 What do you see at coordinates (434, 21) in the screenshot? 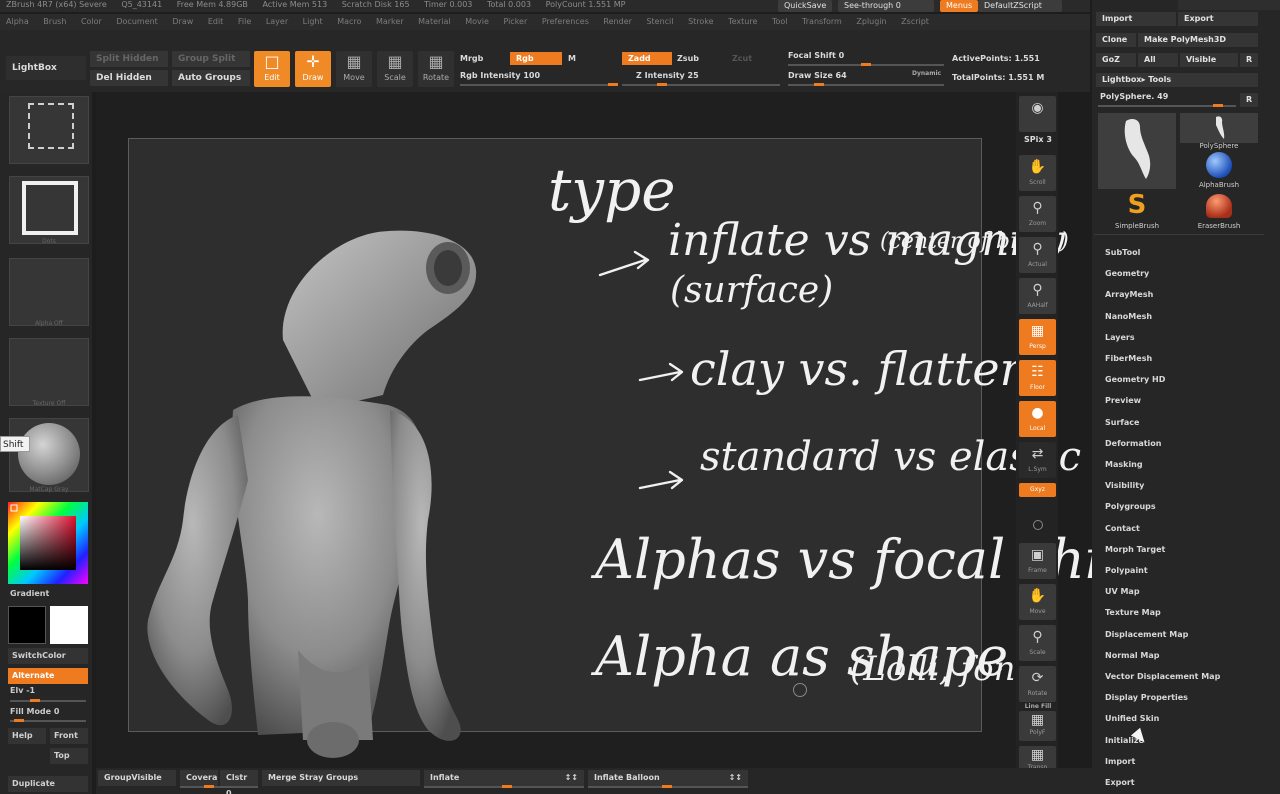
I see `menu-material: Material` at bounding box center [434, 21].